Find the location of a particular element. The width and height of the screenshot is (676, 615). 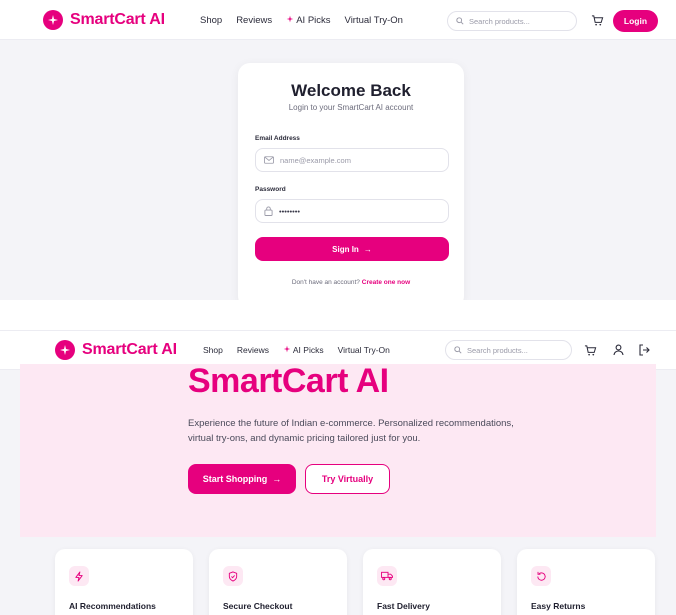

signup-prompt: Don't have an account? Create one now is located at coordinates (351, 282).